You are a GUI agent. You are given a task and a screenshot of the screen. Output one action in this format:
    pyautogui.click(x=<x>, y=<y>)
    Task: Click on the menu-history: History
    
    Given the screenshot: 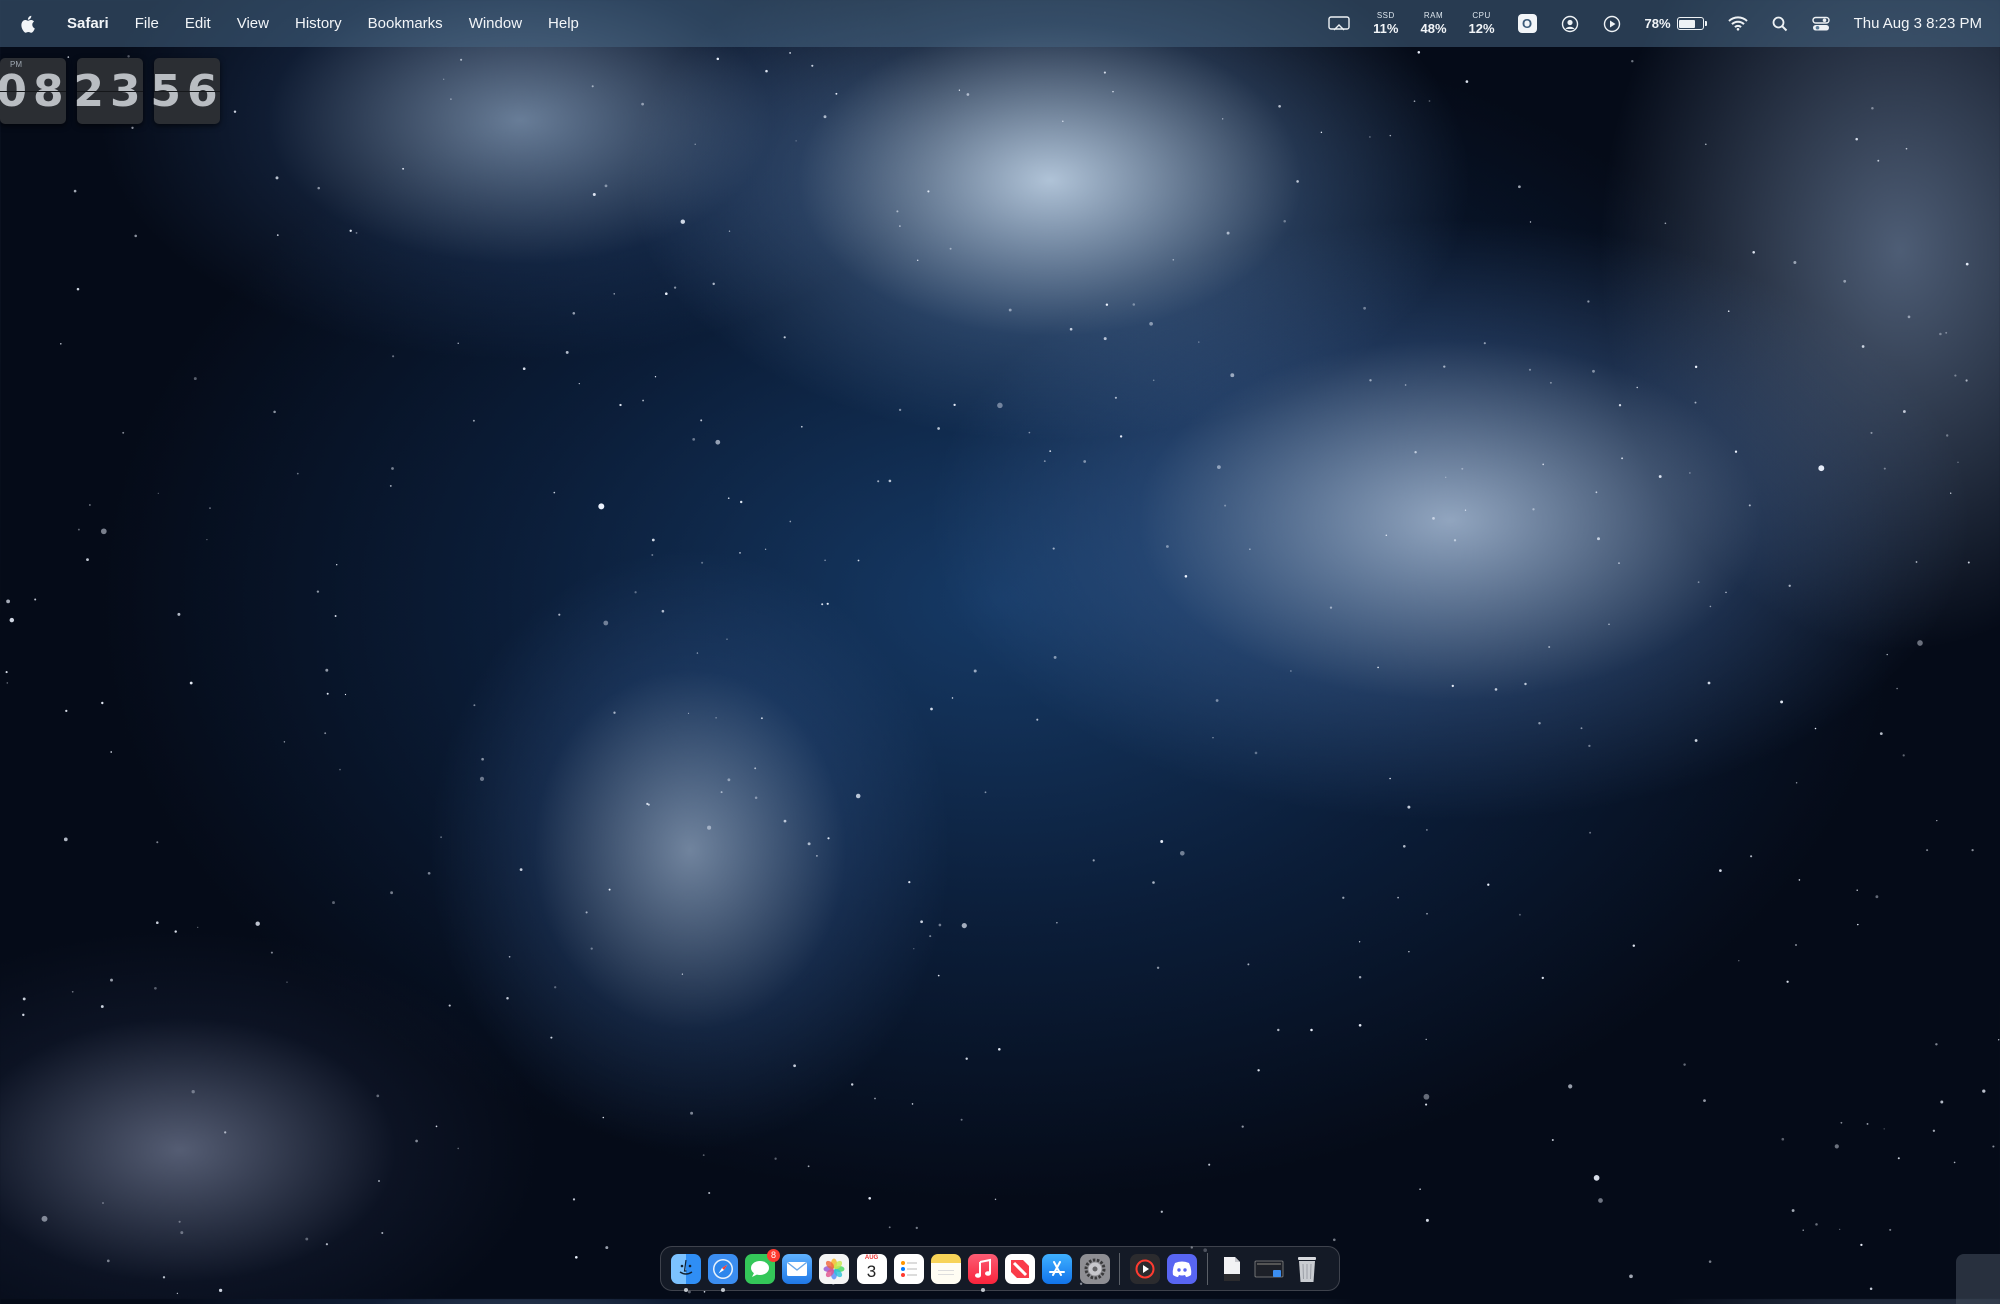 What is the action you would take?
    pyautogui.click(x=318, y=23)
    